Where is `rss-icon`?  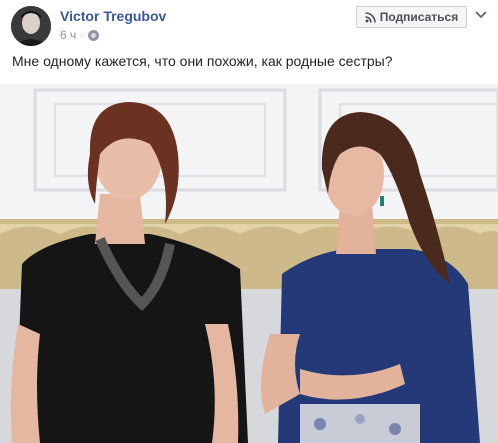
rss-icon is located at coordinates (370, 17).